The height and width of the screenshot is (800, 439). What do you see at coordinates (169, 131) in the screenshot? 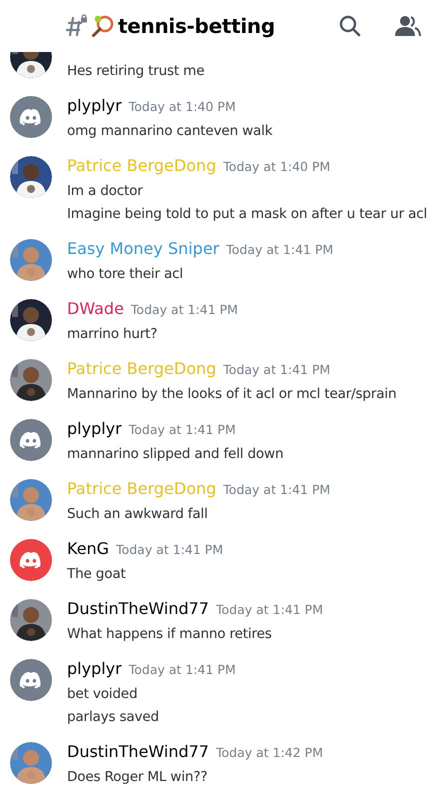
I see `message-text: omg mannarino canteven walk` at bounding box center [169, 131].